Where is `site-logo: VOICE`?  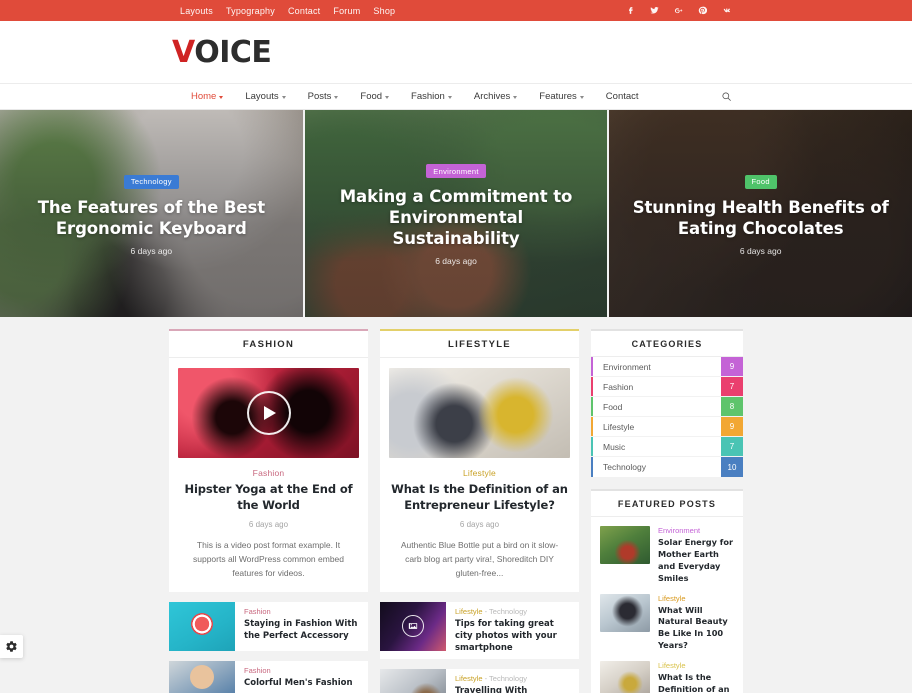 site-logo: VOICE is located at coordinates (222, 52).